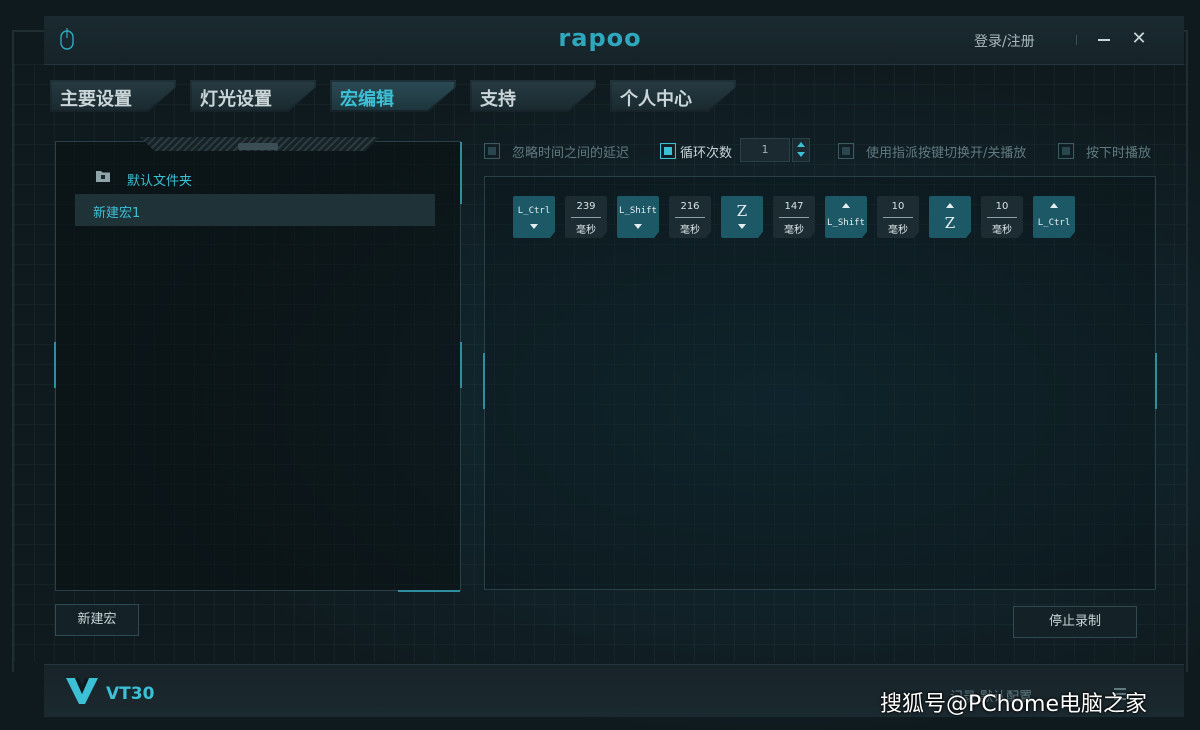  What do you see at coordinates (794, 206) in the screenshot?
I see `delay-value: 147` at bounding box center [794, 206].